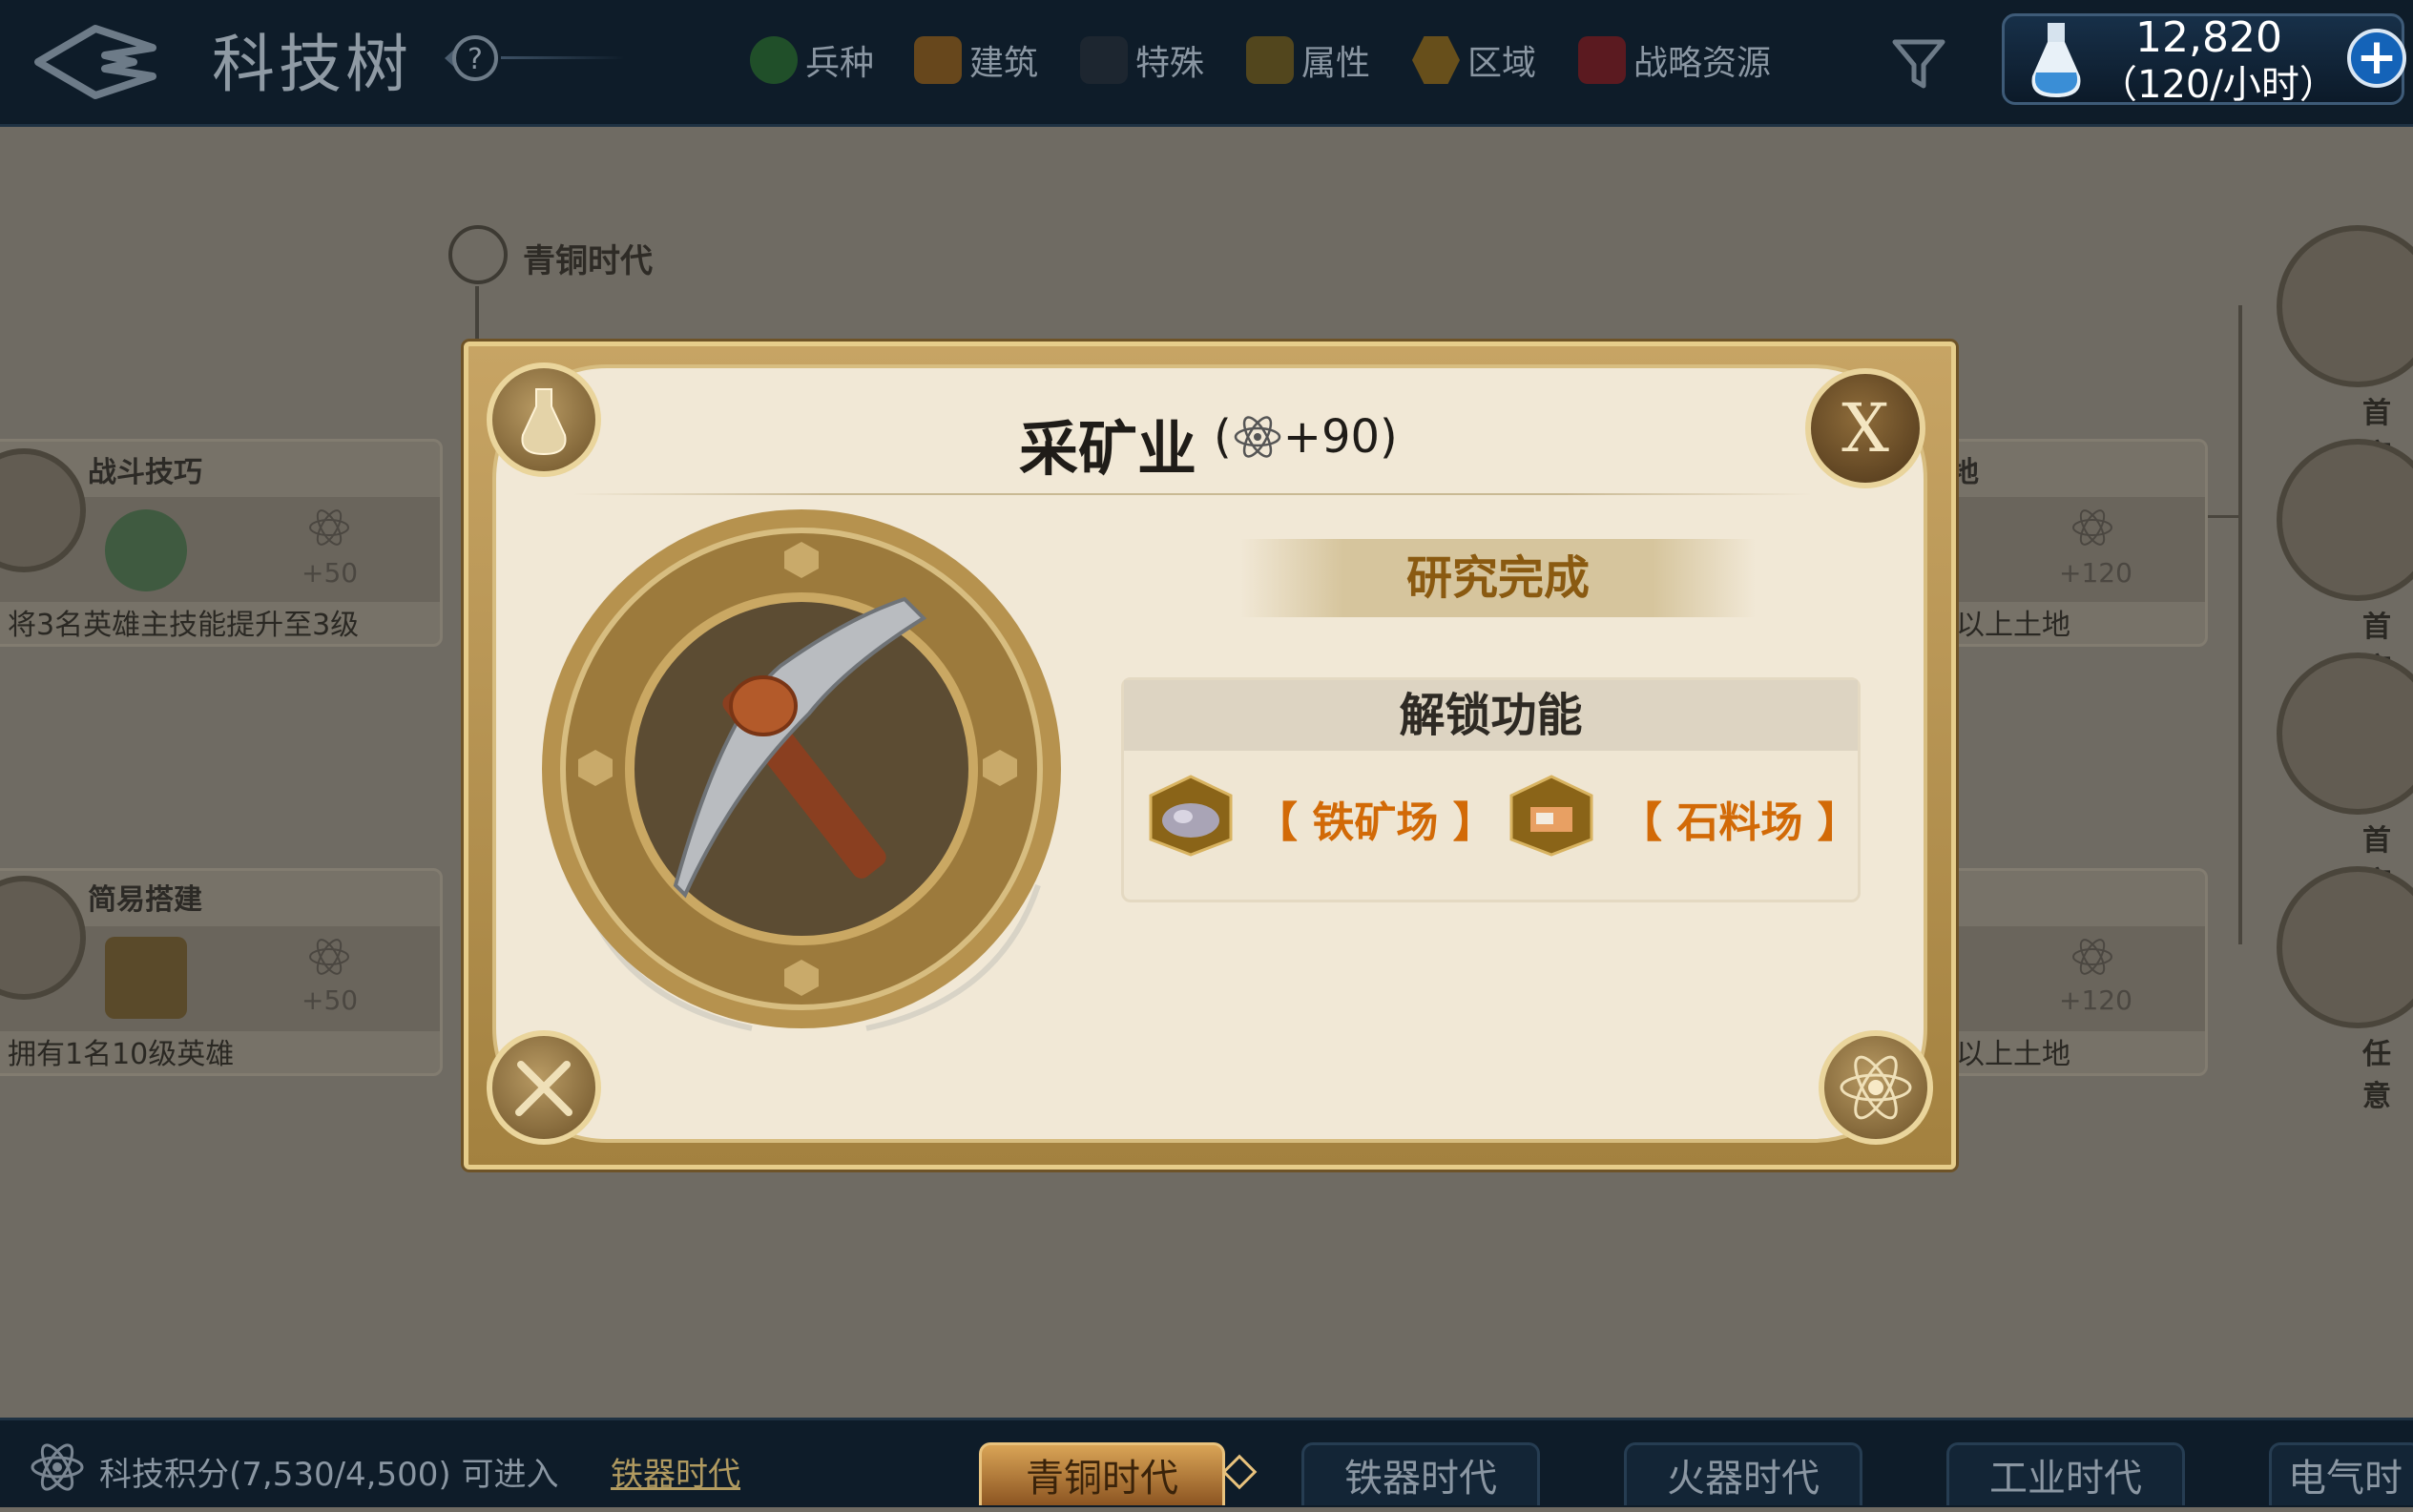 This screenshot has height=1512, width=2413. I want to click on filter-label: 兵种, so click(840, 63).